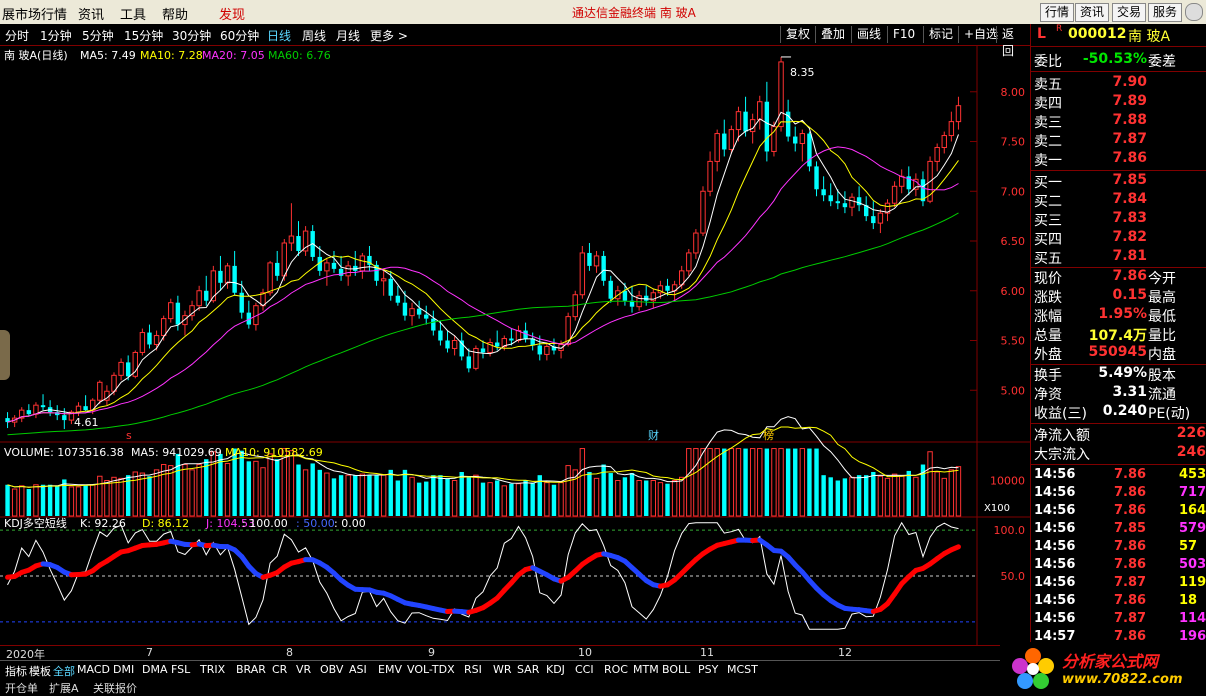 This screenshot has width=1206, height=696. I want to click on menu-news: 资讯, so click(91, 13).